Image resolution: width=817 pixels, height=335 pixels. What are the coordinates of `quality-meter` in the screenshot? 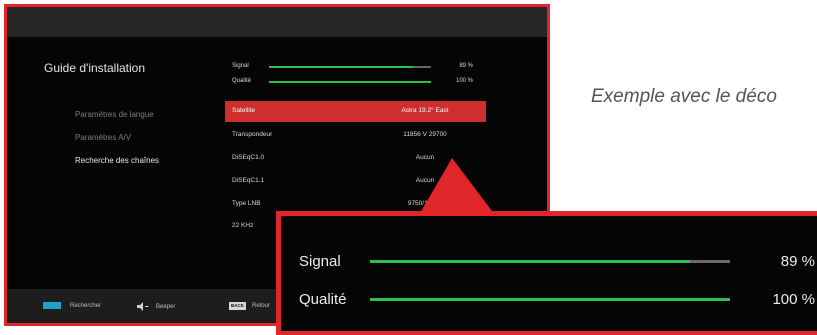 It's located at (350, 82).